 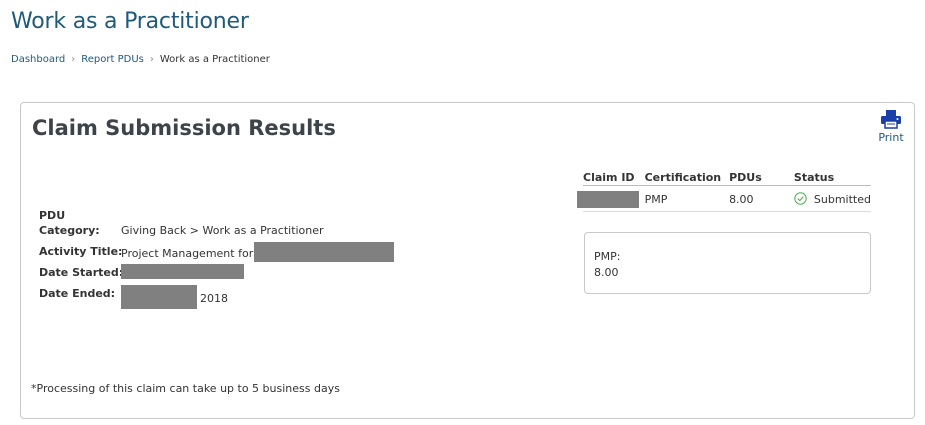 What do you see at coordinates (761, 198) in the screenshot?
I see `pdus-cell: 8.00` at bounding box center [761, 198].